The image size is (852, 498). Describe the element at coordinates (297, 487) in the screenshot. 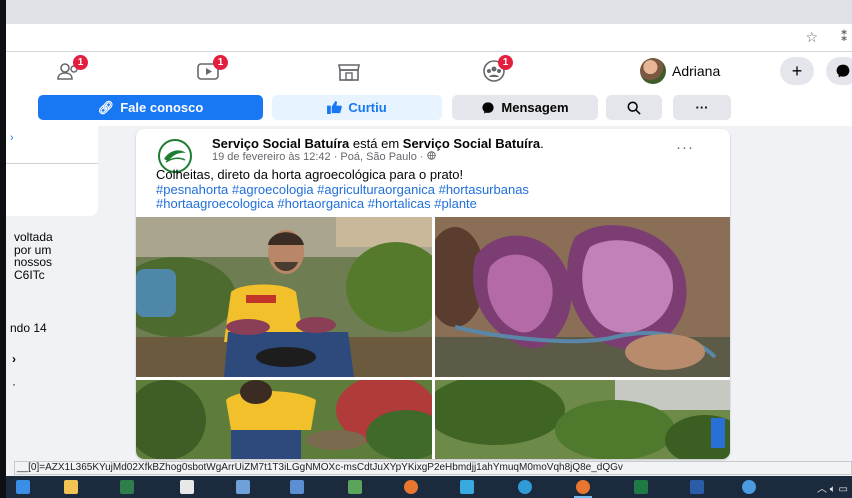

I see `store-app-icon` at that location.